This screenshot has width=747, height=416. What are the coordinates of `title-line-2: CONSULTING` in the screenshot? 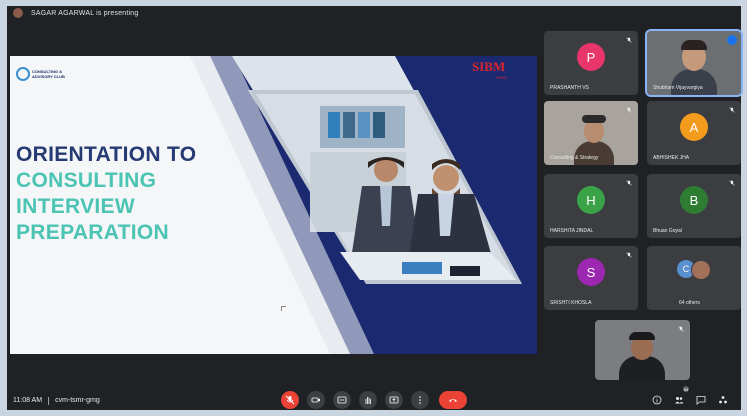 It's located at (86, 180).